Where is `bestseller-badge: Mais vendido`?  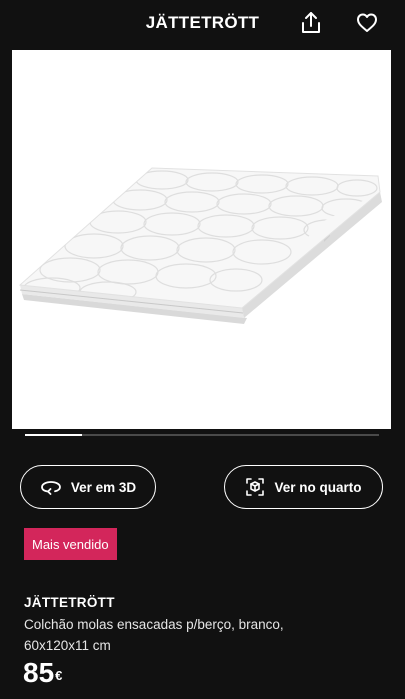
bestseller-badge: Mais vendido is located at coordinates (70, 544).